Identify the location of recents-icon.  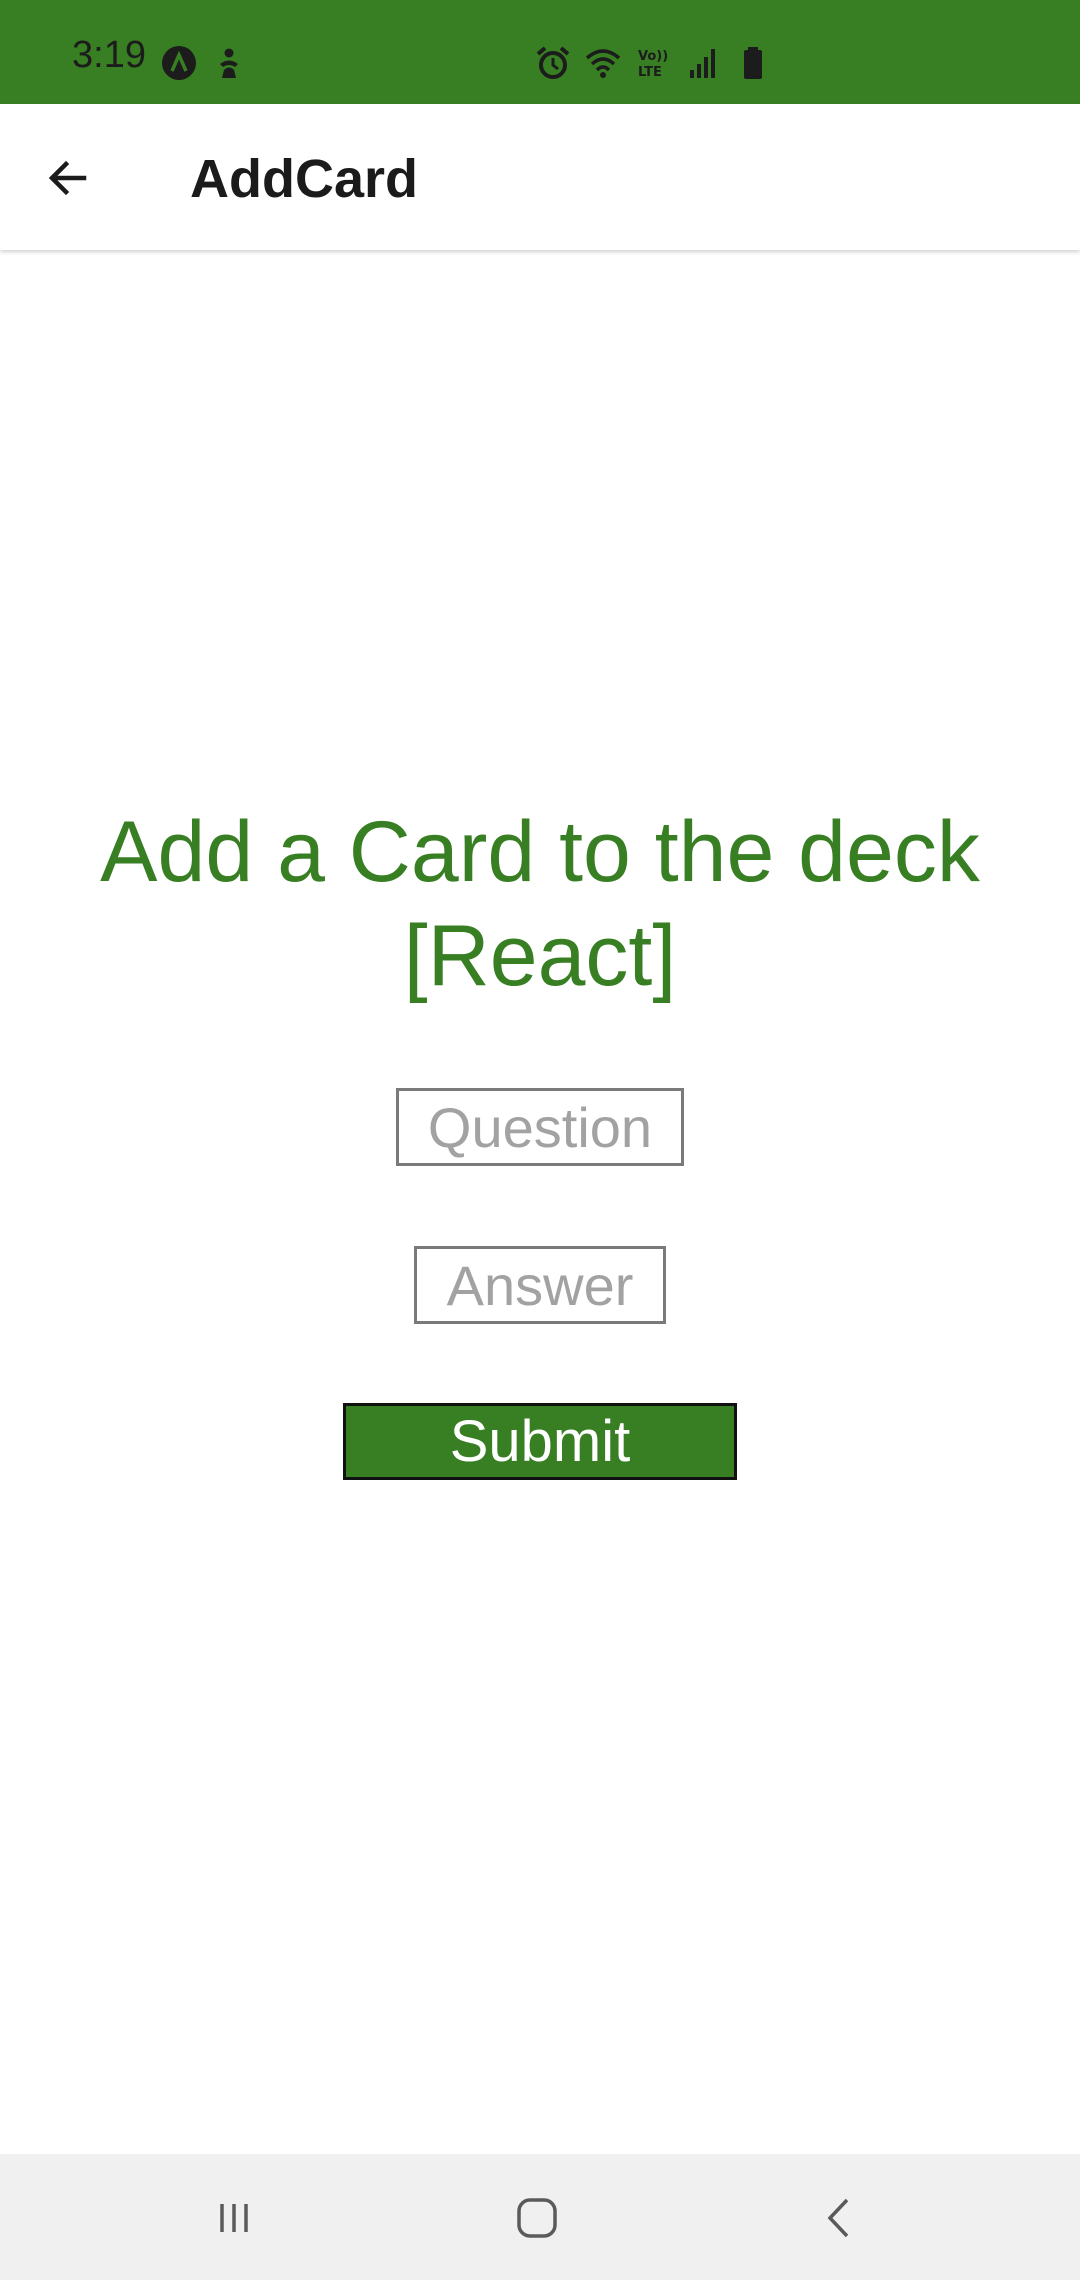
(234, 2218).